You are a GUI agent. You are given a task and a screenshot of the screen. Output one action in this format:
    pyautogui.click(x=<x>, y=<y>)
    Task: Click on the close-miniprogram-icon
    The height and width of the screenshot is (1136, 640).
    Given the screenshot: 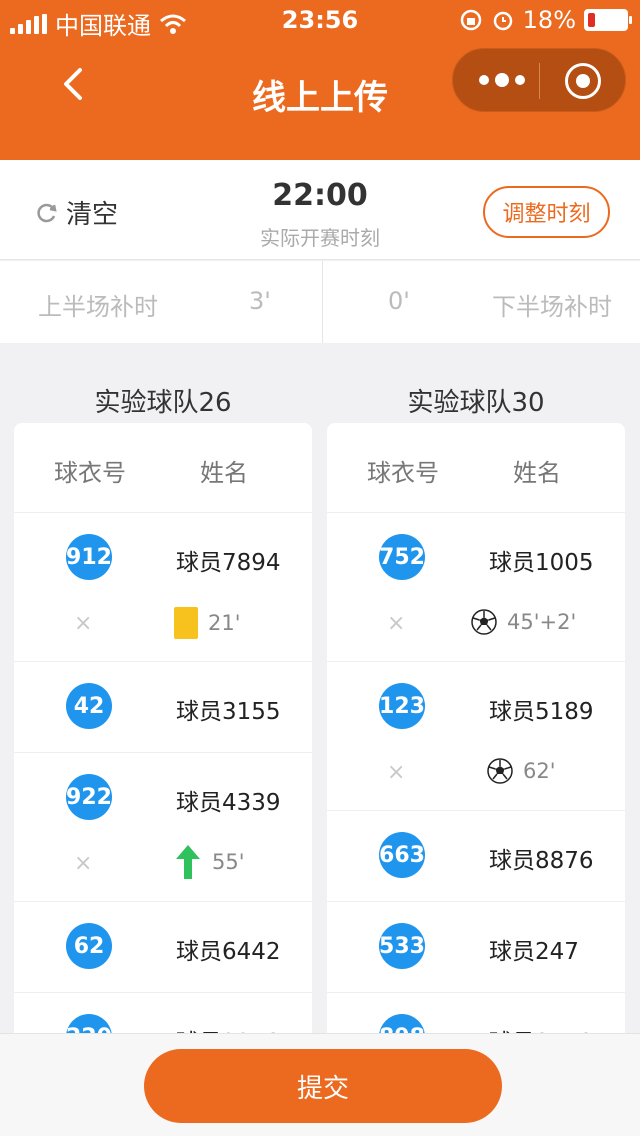 What is the action you would take?
    pyautogui.click(x=583, y=81)
    